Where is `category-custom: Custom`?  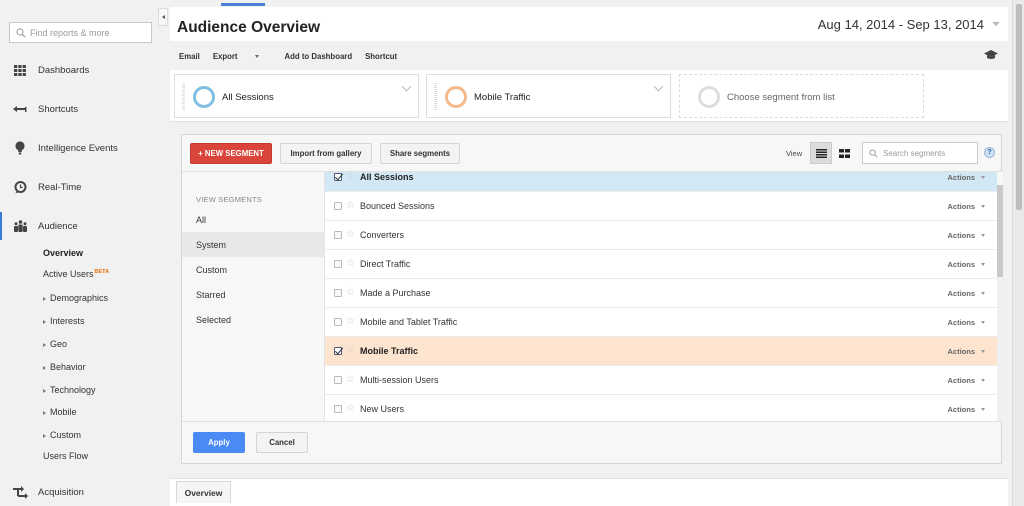 category-custom: Custom is located at coordinates (253, 269).